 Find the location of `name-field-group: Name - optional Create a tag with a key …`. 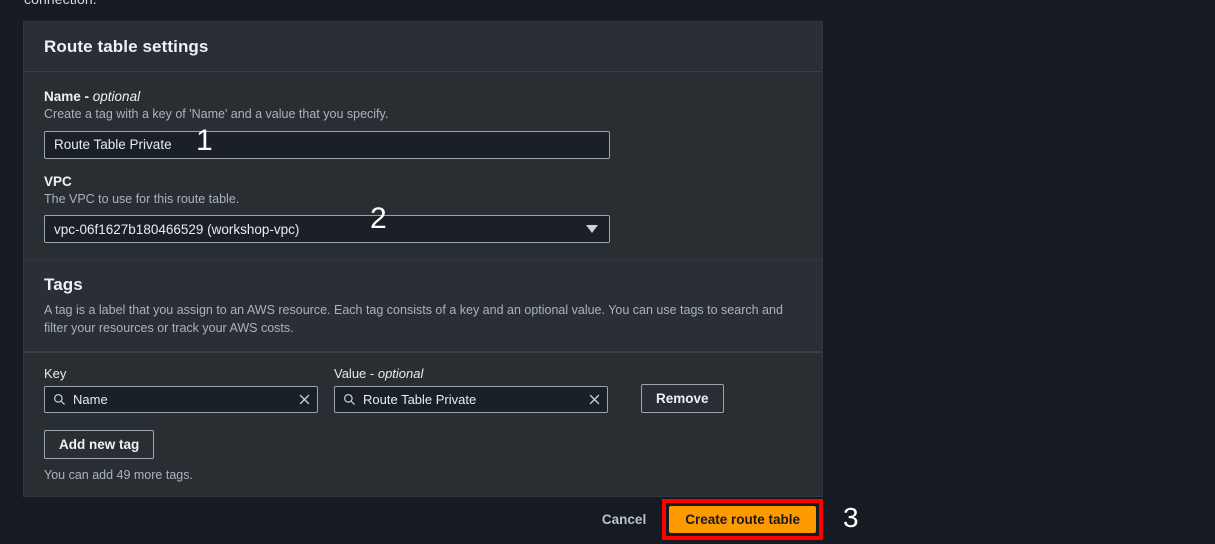

name-field-group: Name - optional Create a tag with a key … is located at coordinates (423, 124).